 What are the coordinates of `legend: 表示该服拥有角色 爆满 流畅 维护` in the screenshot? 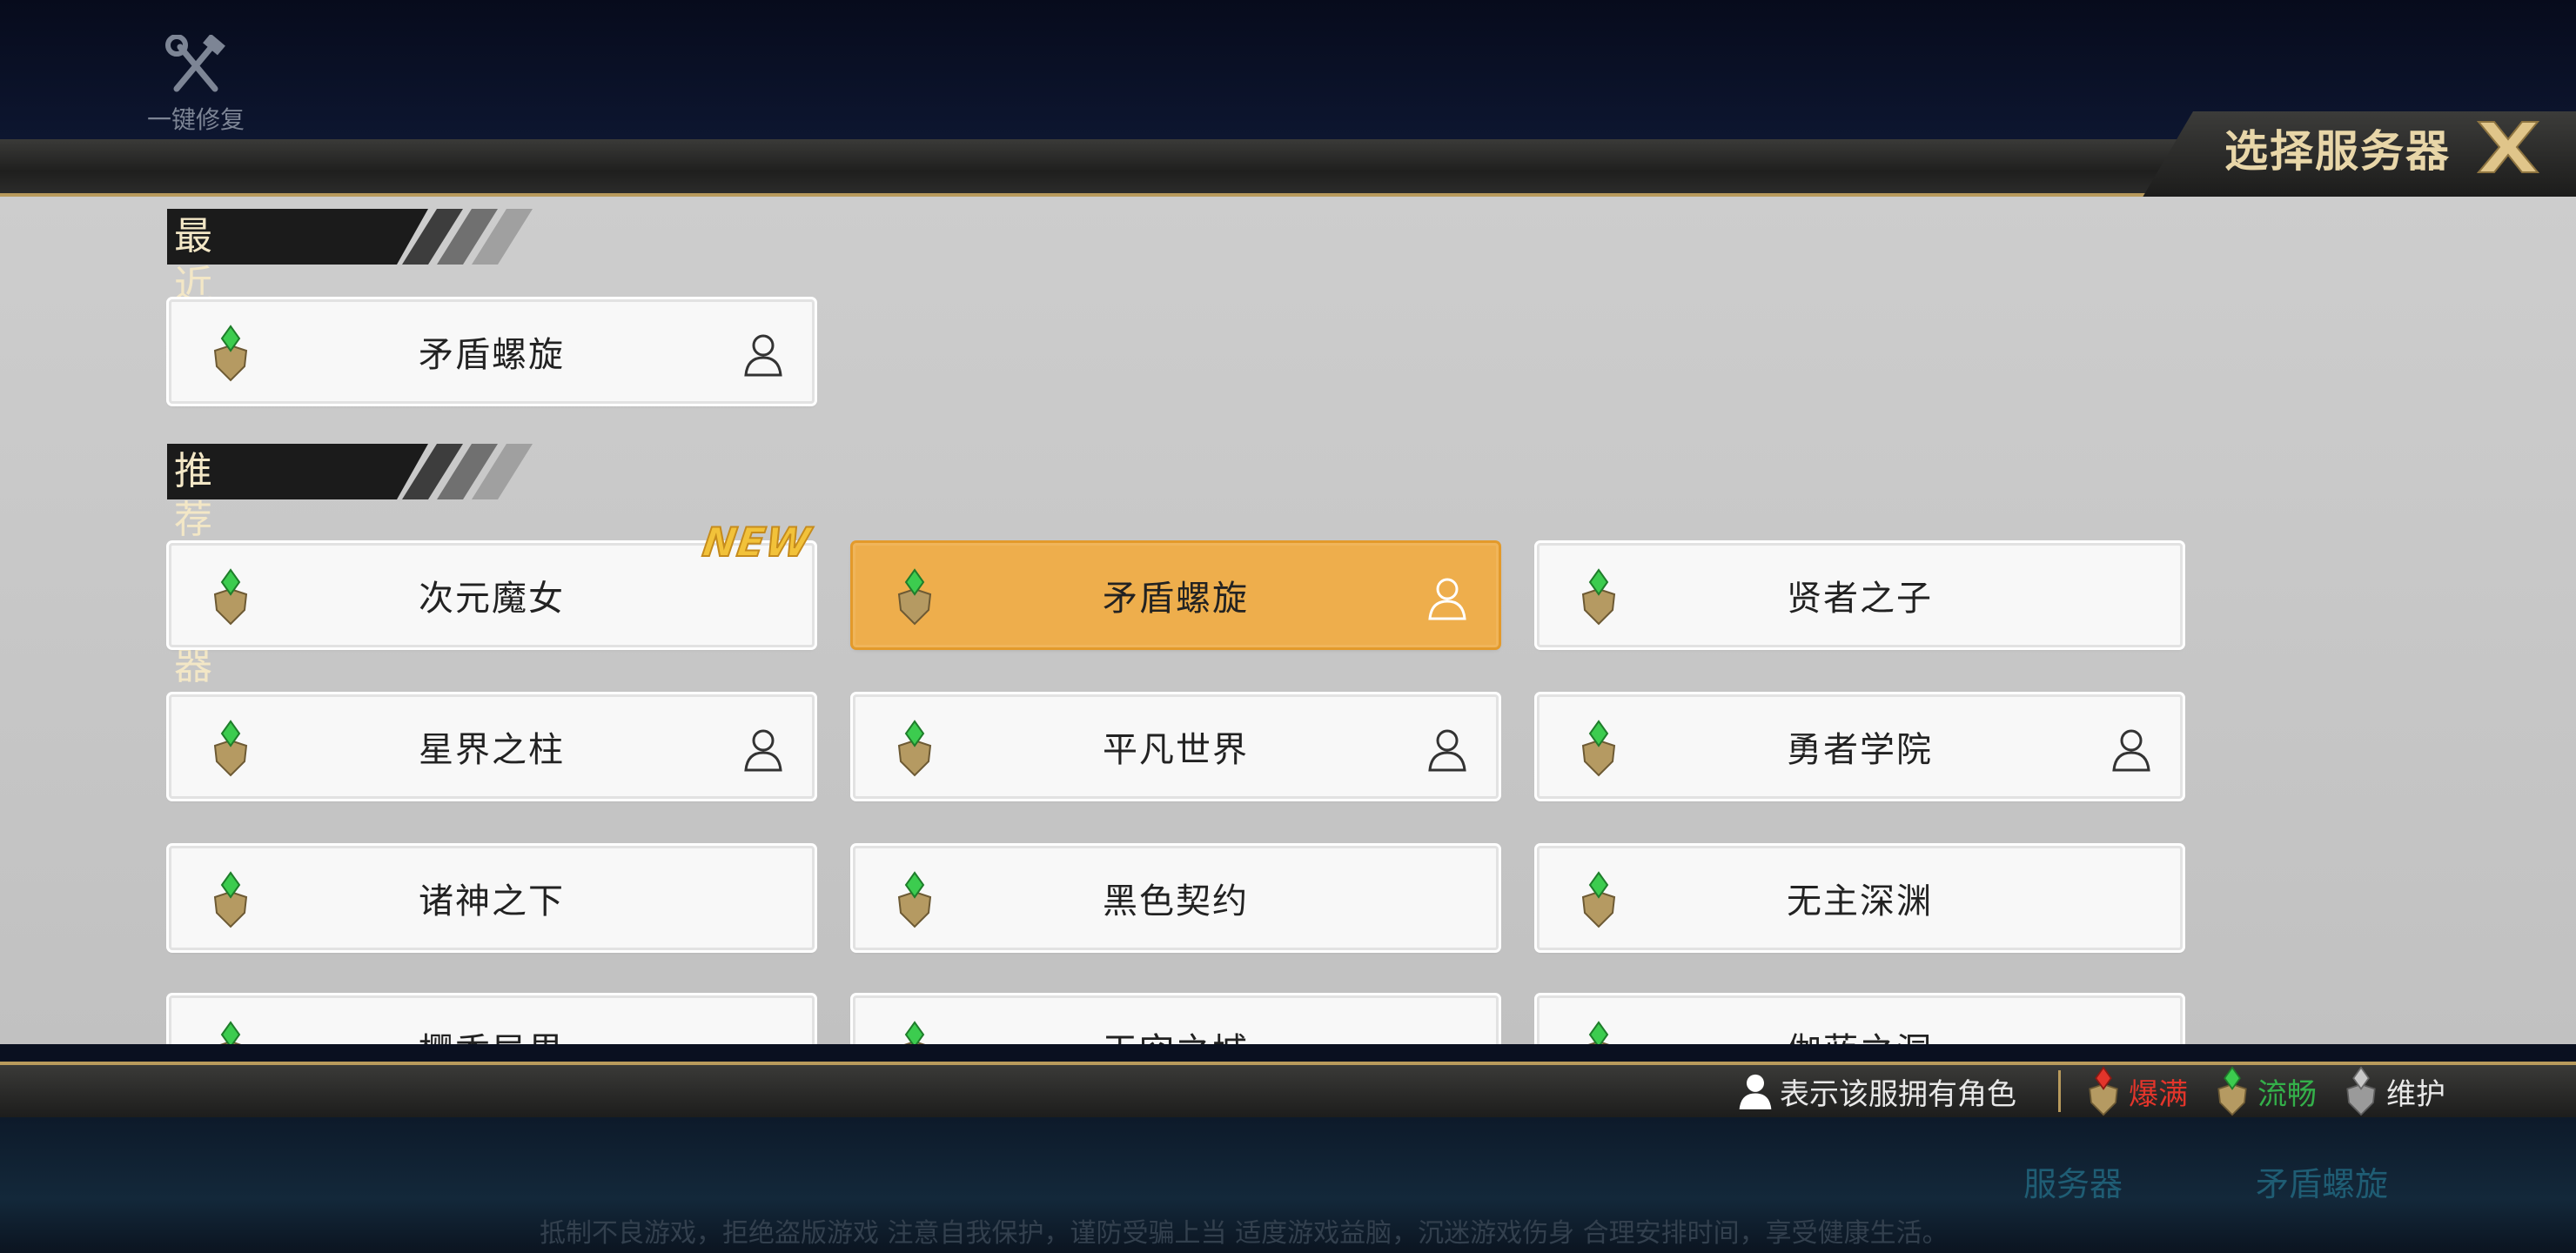 It's located at (2100, 1091).